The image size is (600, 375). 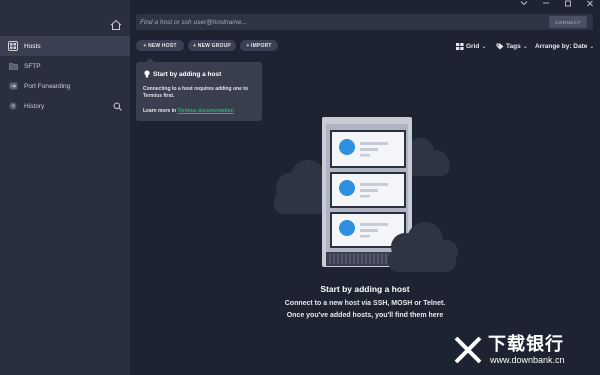 What do you see at coordinates (365, 289) in the screenshot?
I see `empty-state-title: Start by adding a host` at bounding box center [365, 289].